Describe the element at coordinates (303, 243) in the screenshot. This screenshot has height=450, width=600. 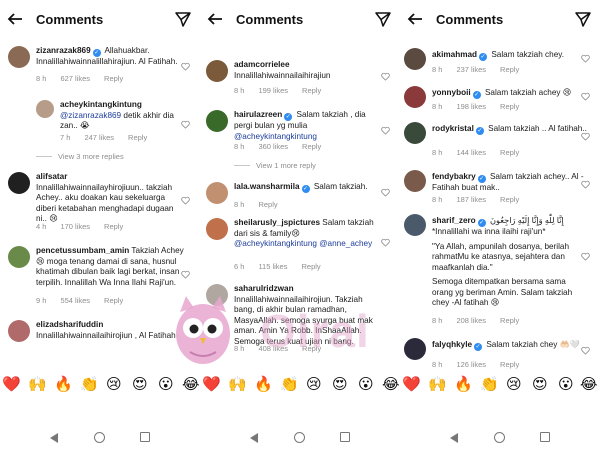
I see `mention-link: @acheykintangkintung @anne_achey` at that location.